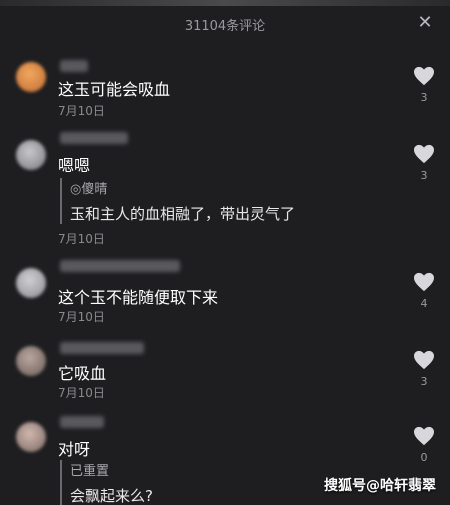 The image size is (450, 505). I want to click on like-button: 4, so click(424, 291).